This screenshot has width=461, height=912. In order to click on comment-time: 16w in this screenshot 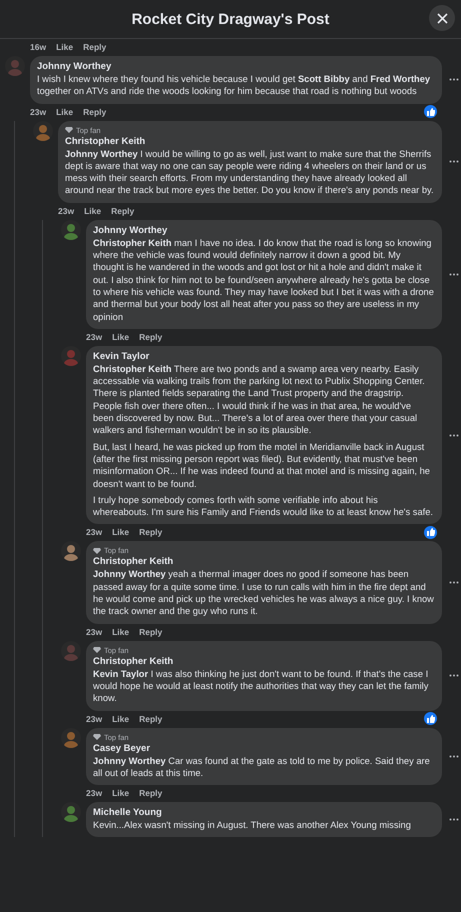, I will do `click(38, 47)`.